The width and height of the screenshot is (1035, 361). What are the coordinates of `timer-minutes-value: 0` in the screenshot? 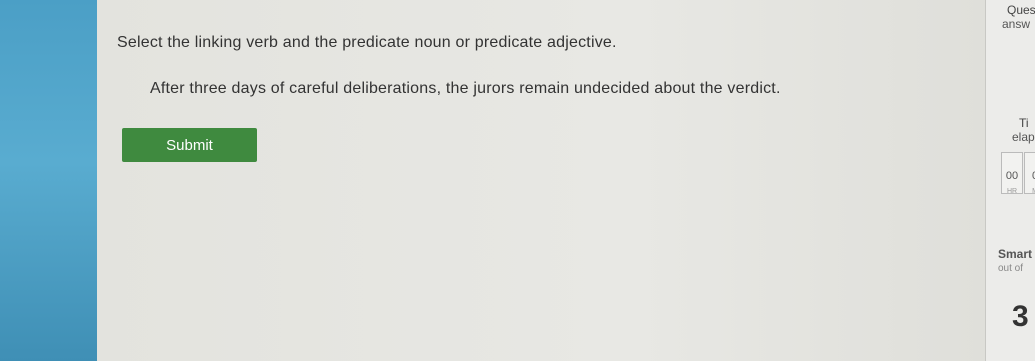 It's located at (1030, 176).